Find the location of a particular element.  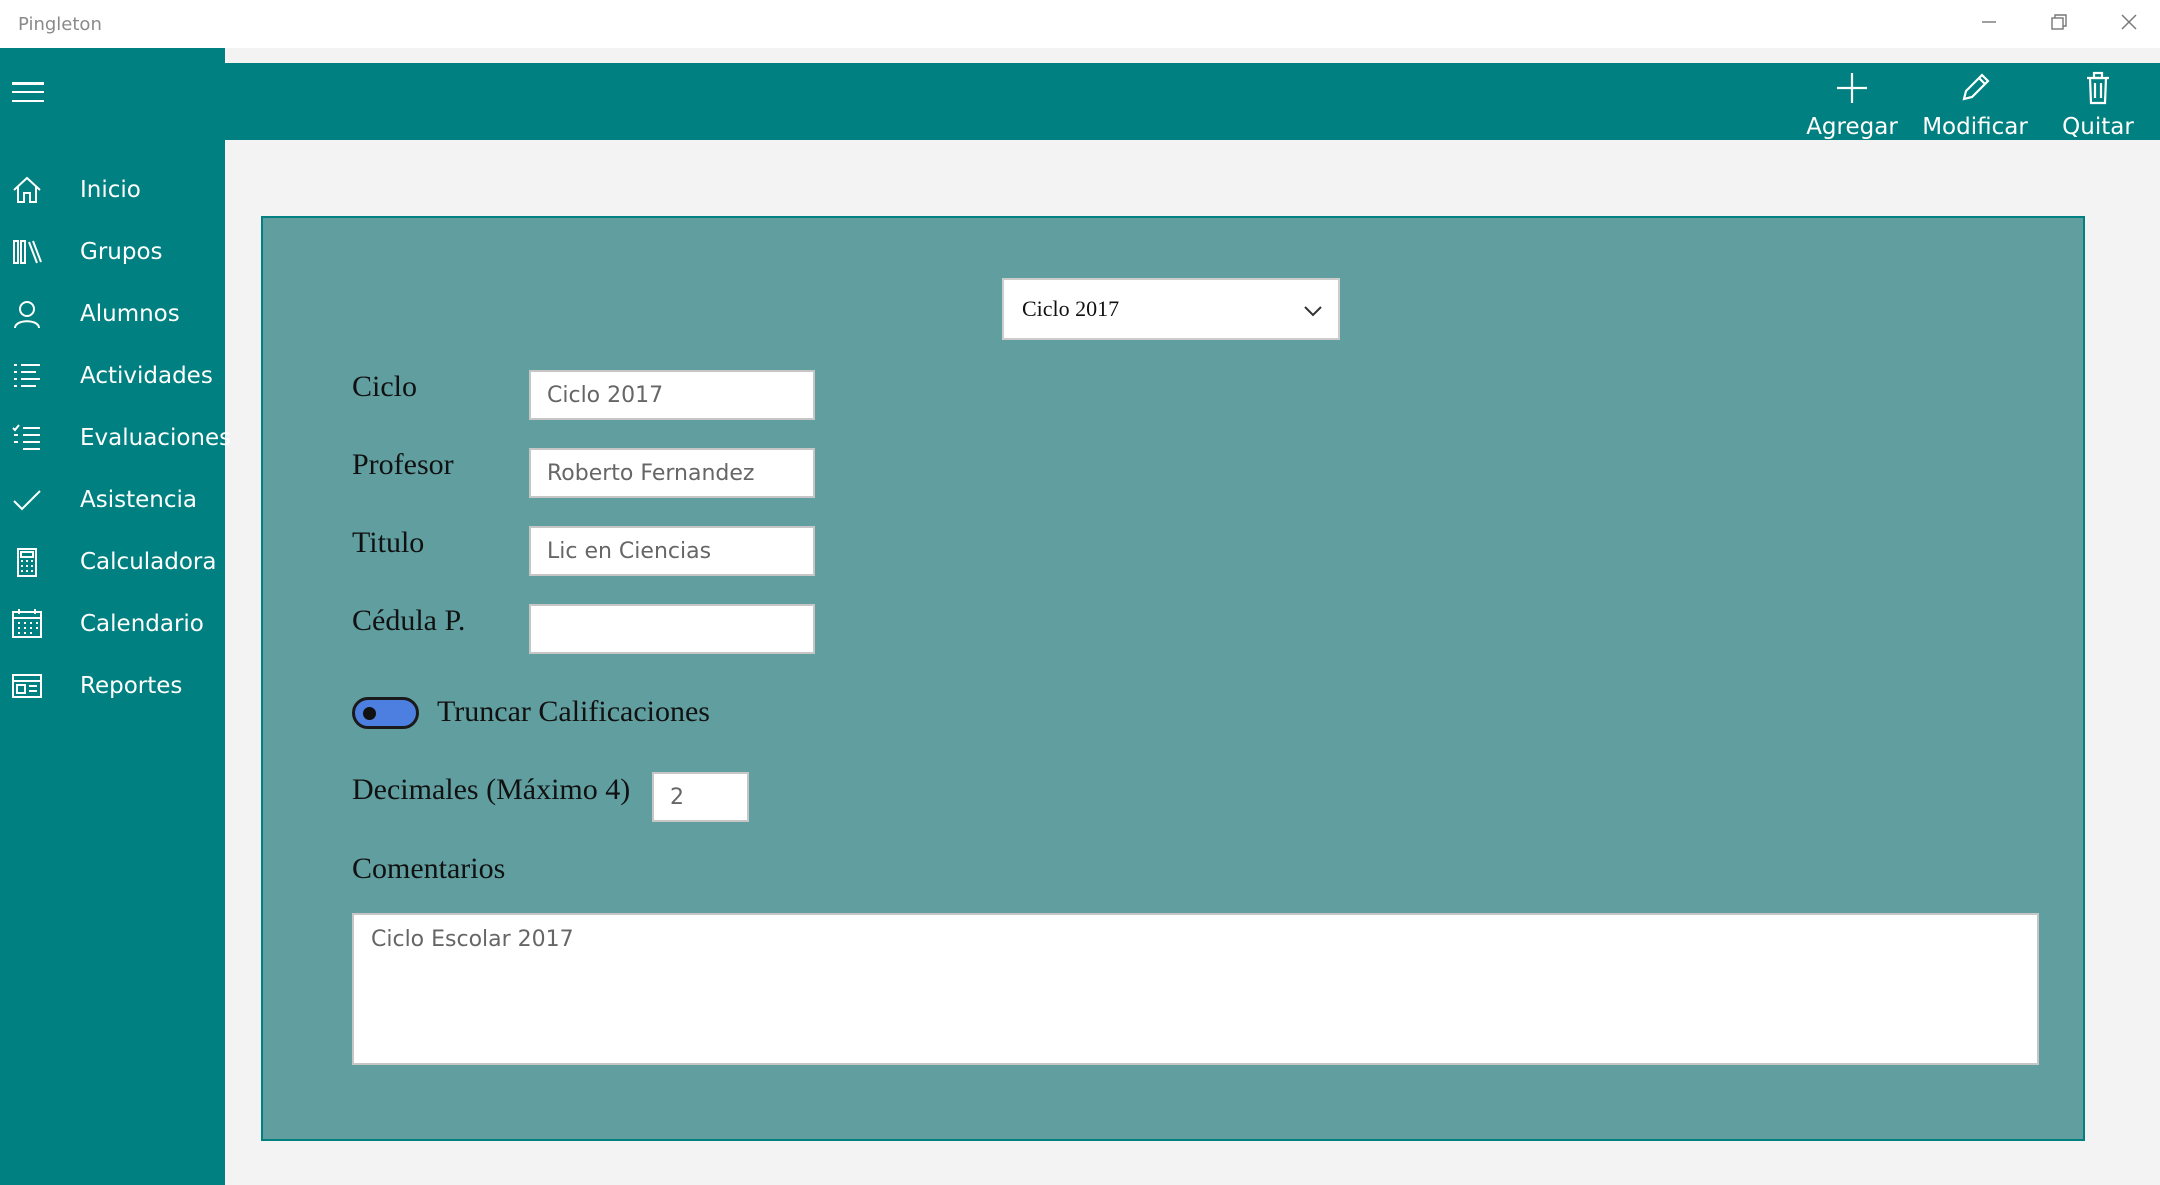

add-button: Agregar is located at coordinates (1852, 101).